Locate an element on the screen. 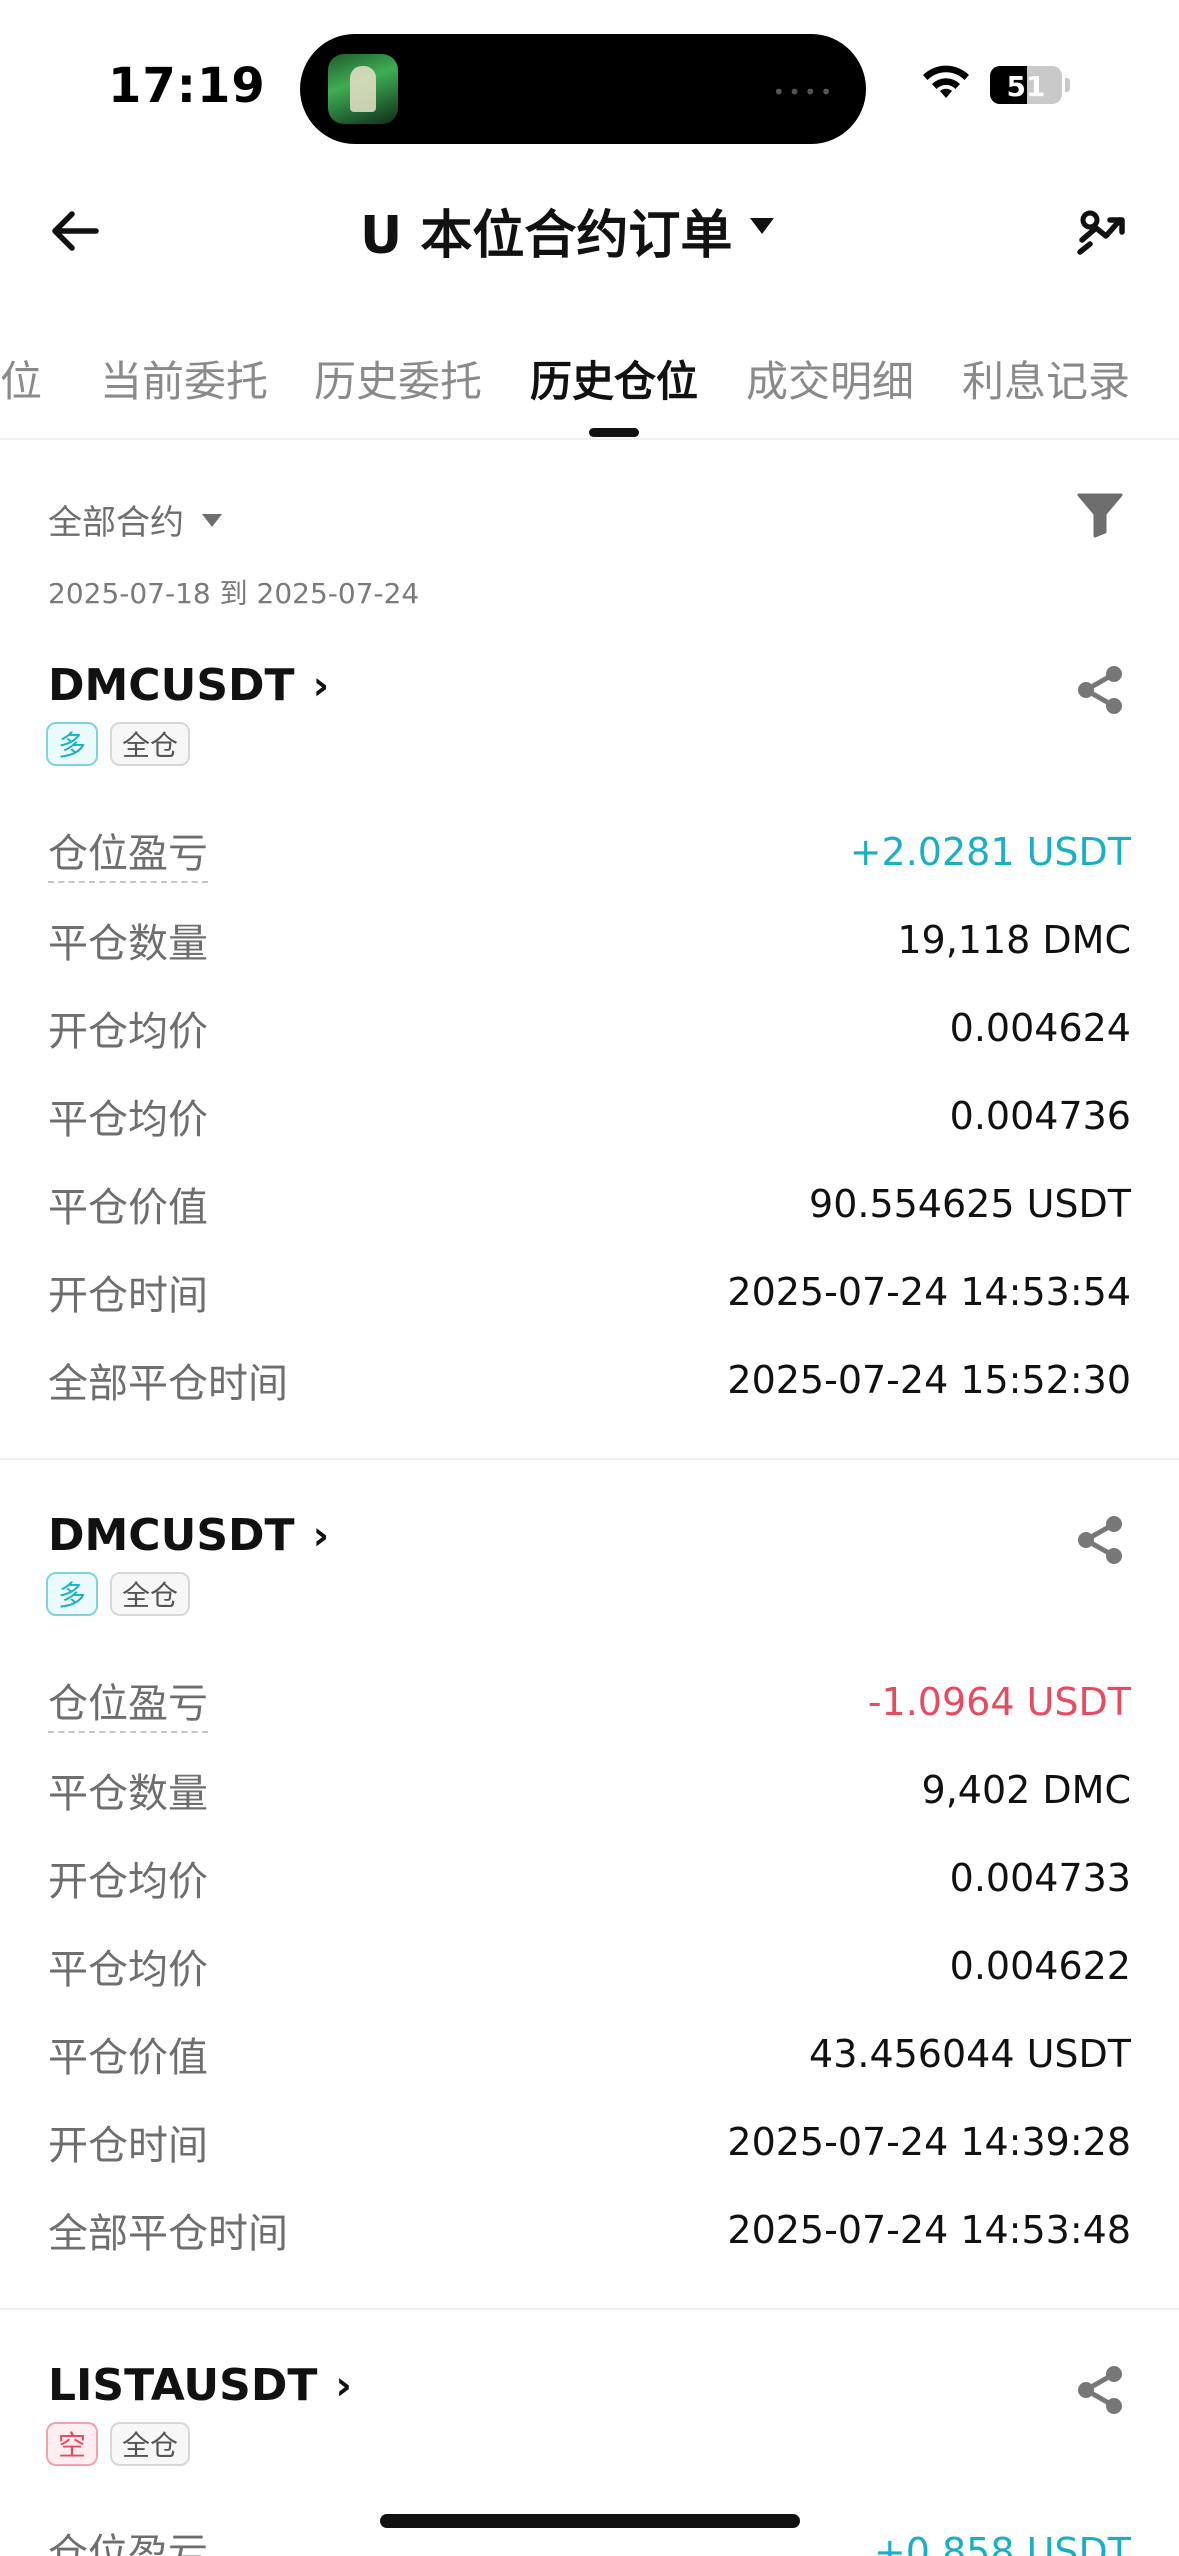 Image resolution: width=1179 pixels, height=2556 pixels. pnl-row: 仓位盈亏 +2.0281 USDT is located at coordinates (589, 852).